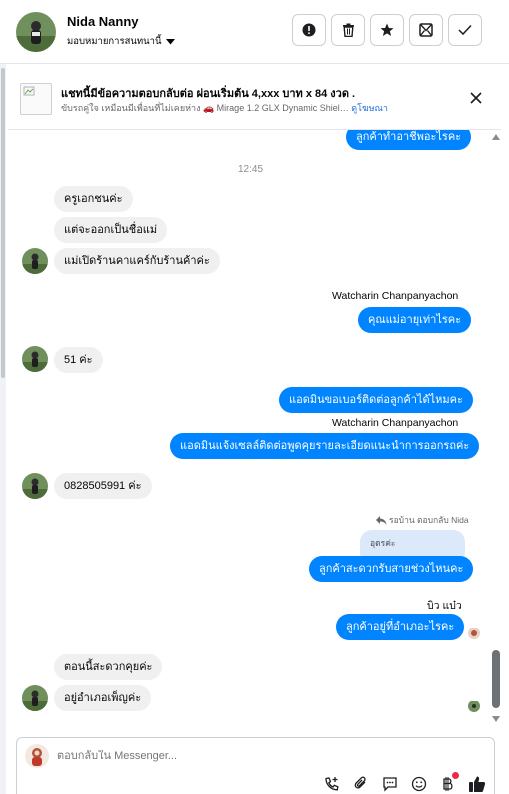 This screenshot has height=794, width=509. I want to click on close-icon, so click(476, 98).